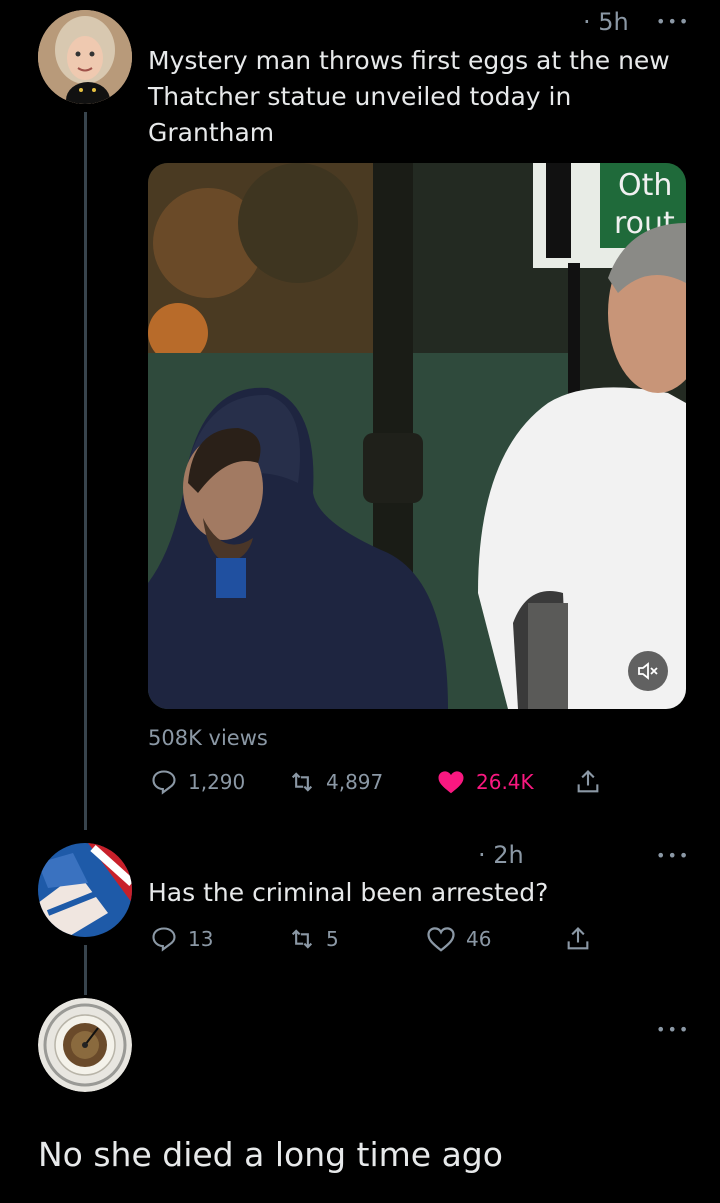  I want to click on reply-count: 13, so click(201, 939).